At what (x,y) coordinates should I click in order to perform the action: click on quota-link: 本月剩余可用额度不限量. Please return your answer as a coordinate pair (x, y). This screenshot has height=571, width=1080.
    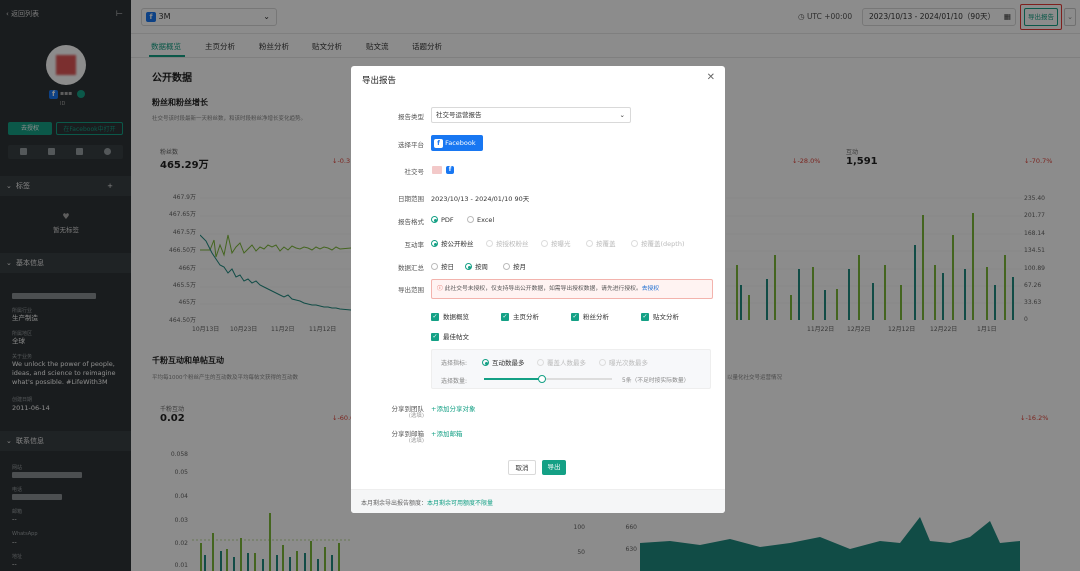
    Looking at the image, I should click on (460, 503).